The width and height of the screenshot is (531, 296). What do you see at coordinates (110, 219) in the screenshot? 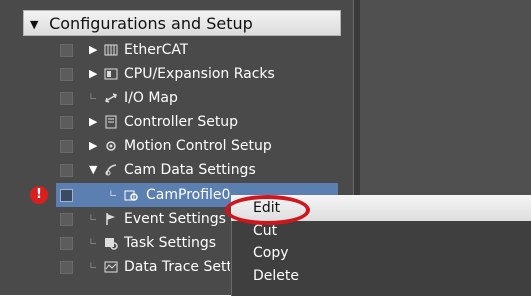
I see `flag-icon` at bounding box center [110, 219].